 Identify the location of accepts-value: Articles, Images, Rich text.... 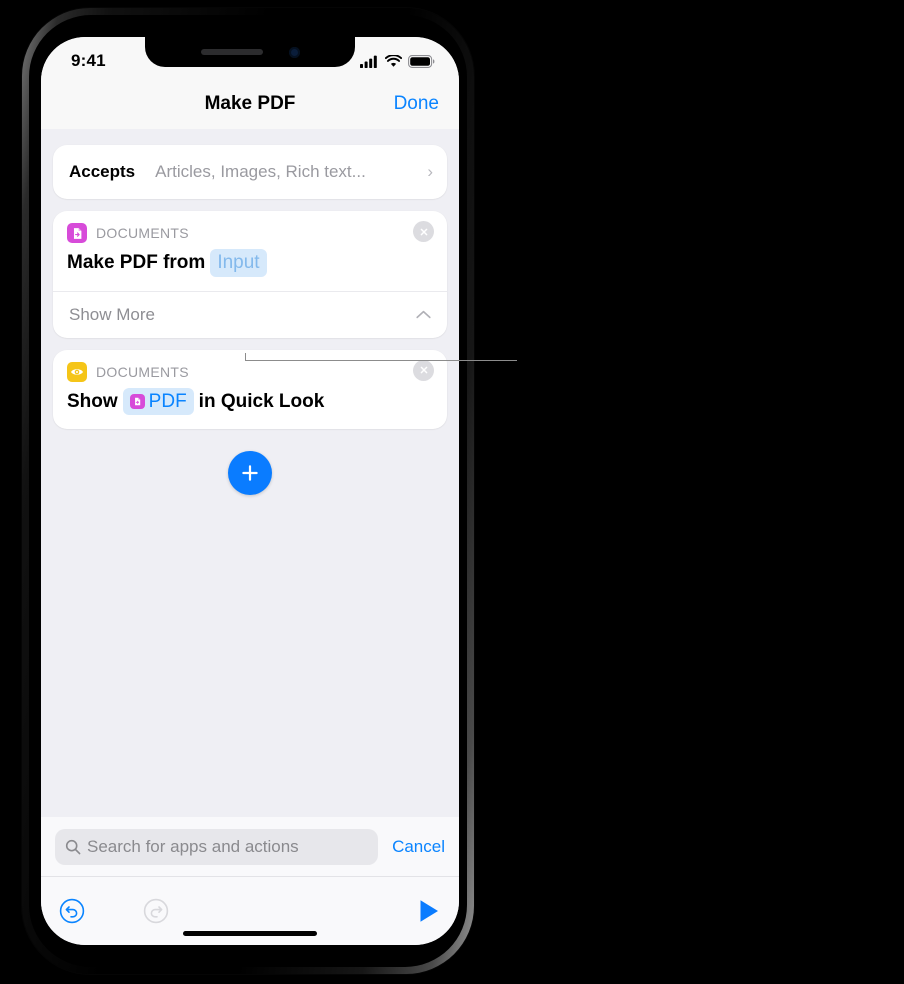
(260, 171).